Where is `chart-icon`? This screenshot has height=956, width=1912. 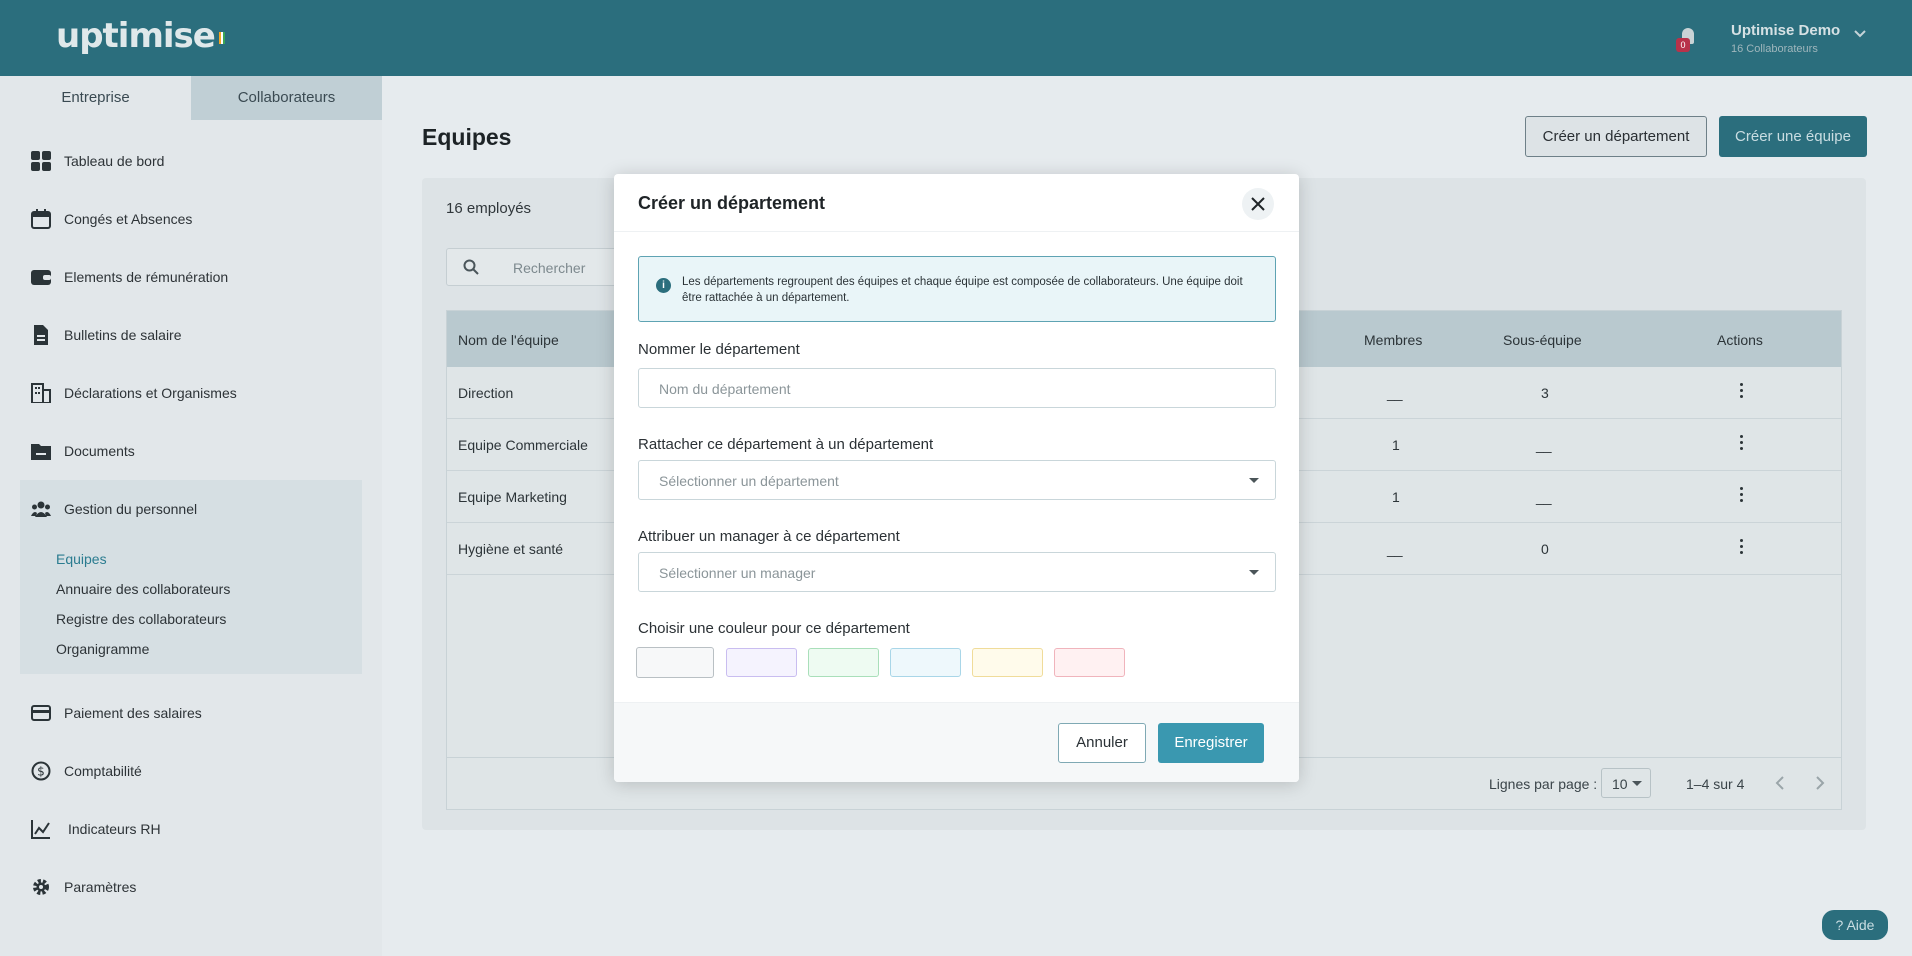
chart-icon is located at coordinates (40, 829).